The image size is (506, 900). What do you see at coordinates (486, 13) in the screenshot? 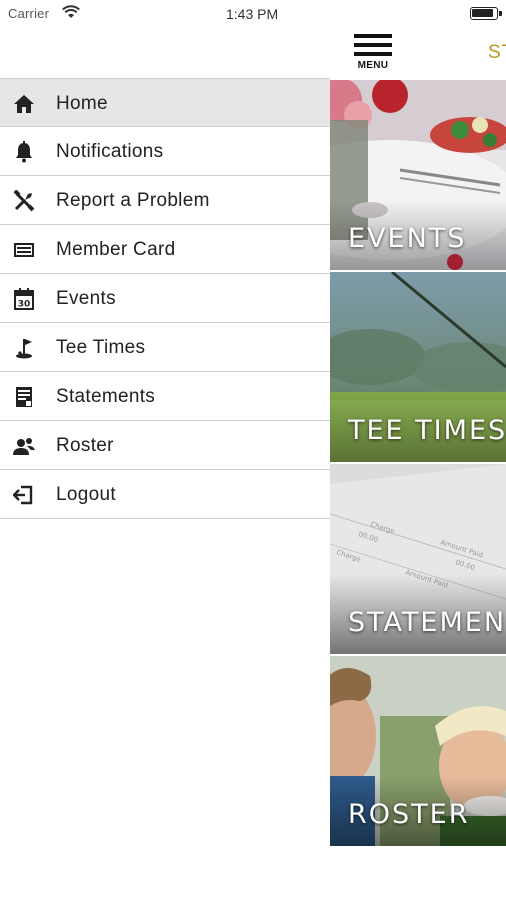
I see `battery-icon` at bounding box center [486, 13].